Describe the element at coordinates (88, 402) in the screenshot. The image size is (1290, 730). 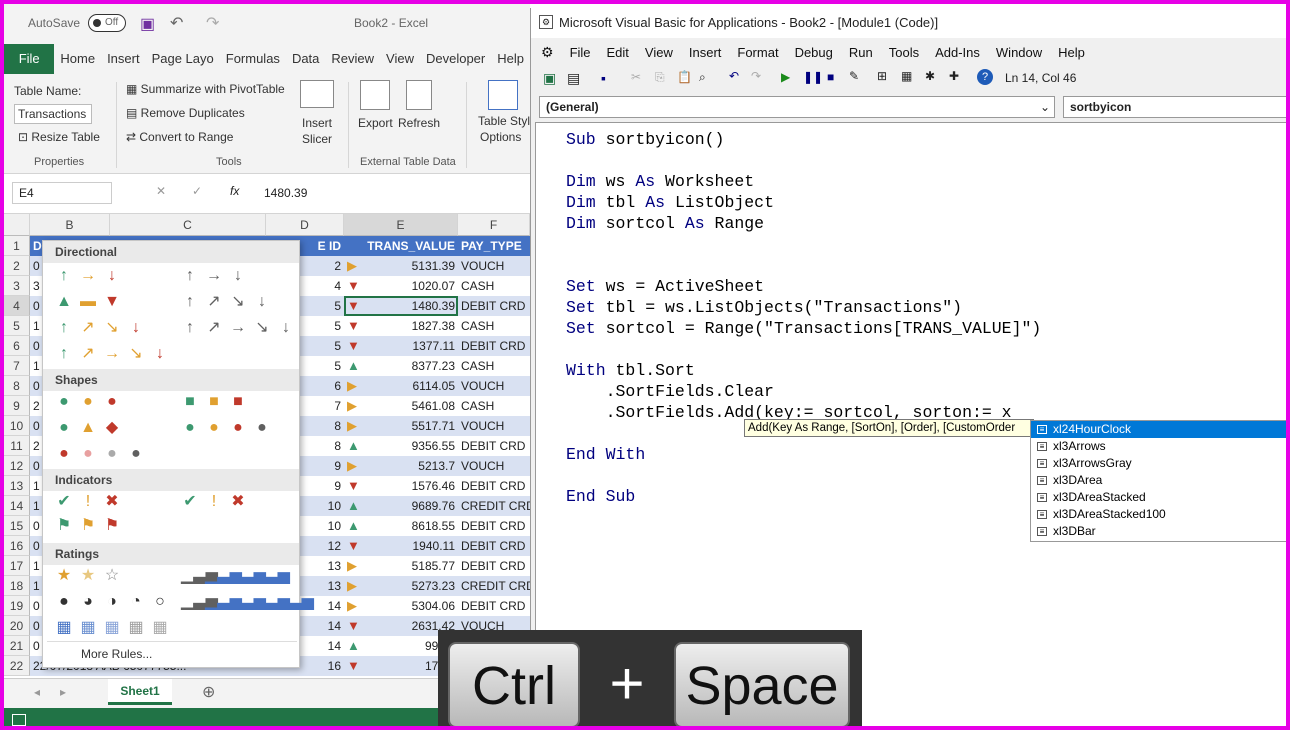
I see `yellow-circle-icon: ●` at that location.